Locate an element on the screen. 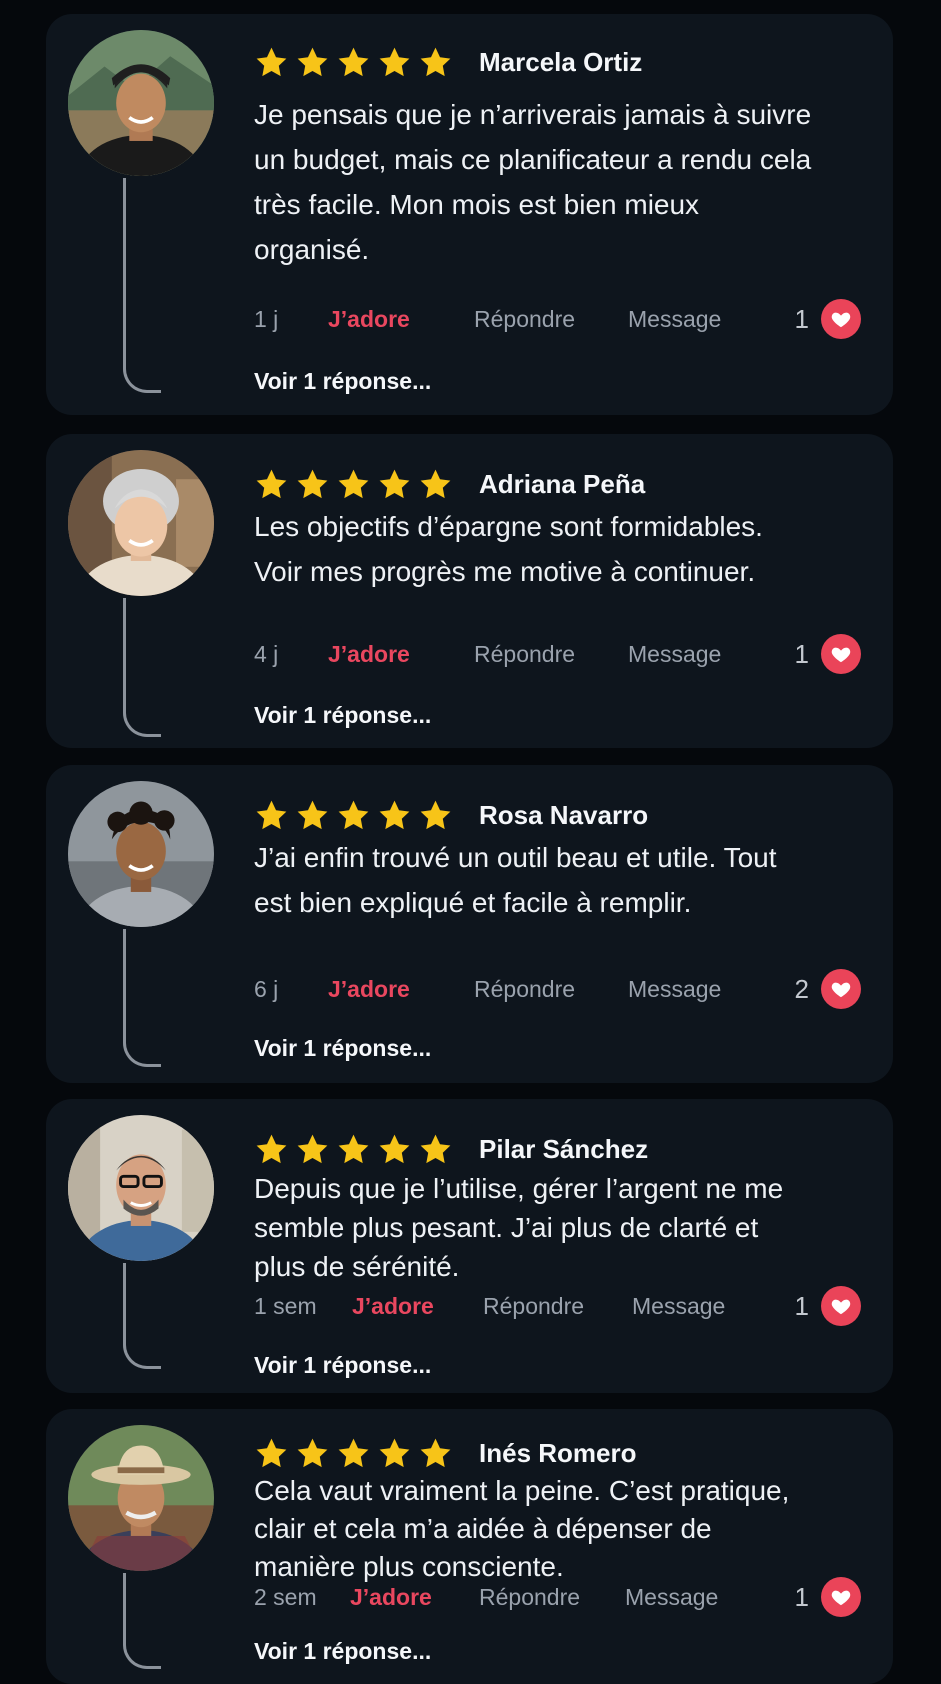 The height and width of the screenshot is (1684, 941). timestamp: 1 sem is located at coordinates (285, 1305).